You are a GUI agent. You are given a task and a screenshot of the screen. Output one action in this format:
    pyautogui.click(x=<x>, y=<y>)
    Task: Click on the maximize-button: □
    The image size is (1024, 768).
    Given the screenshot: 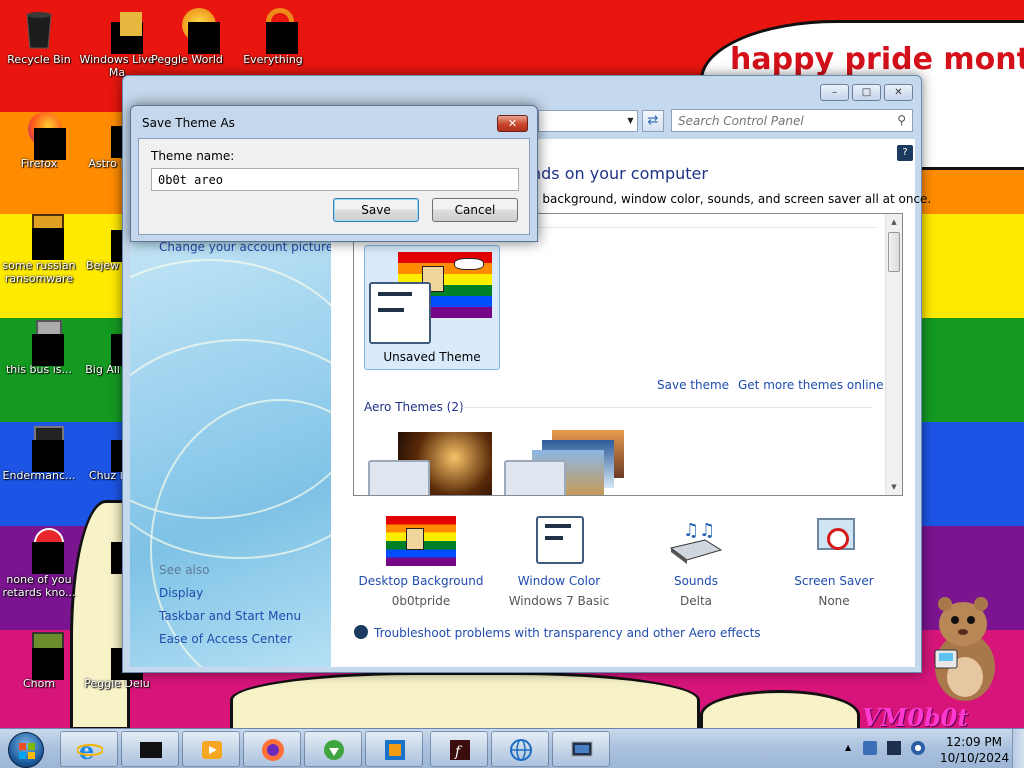 What is the action you would take?
    pyautogui.click(x=866, y=92)
    